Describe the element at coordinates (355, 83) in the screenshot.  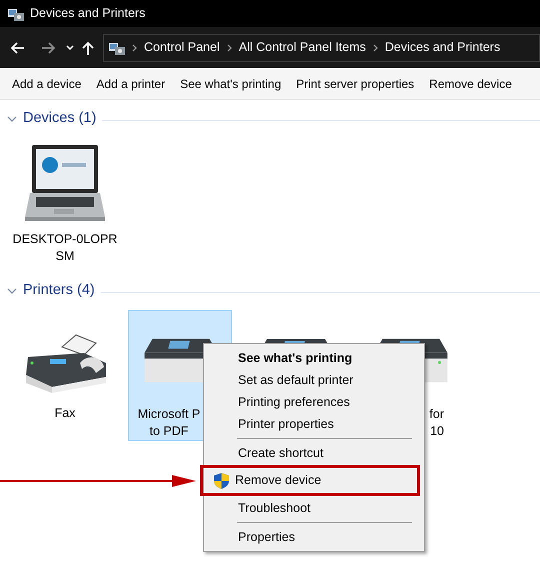
I see `command-button: Print server properties` at that location.